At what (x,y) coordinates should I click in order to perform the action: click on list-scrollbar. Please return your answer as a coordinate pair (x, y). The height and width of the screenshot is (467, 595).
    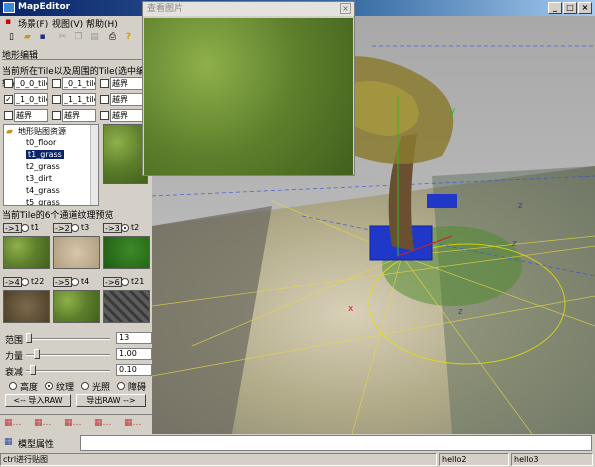
    Looking at the image, I should click on (94, 165).